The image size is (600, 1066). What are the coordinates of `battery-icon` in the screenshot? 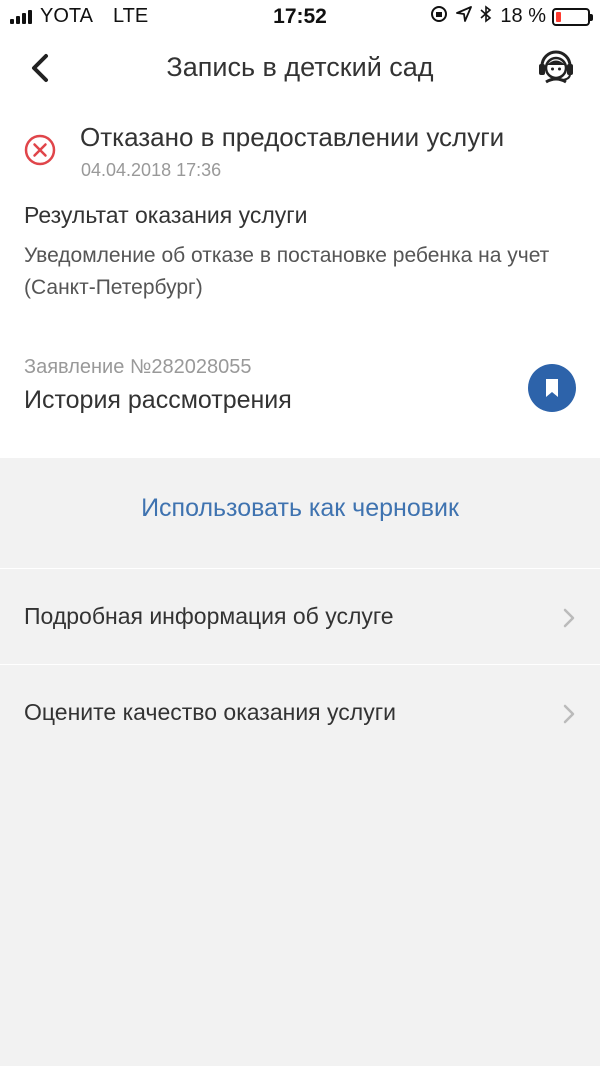 It's located at (572, 16).